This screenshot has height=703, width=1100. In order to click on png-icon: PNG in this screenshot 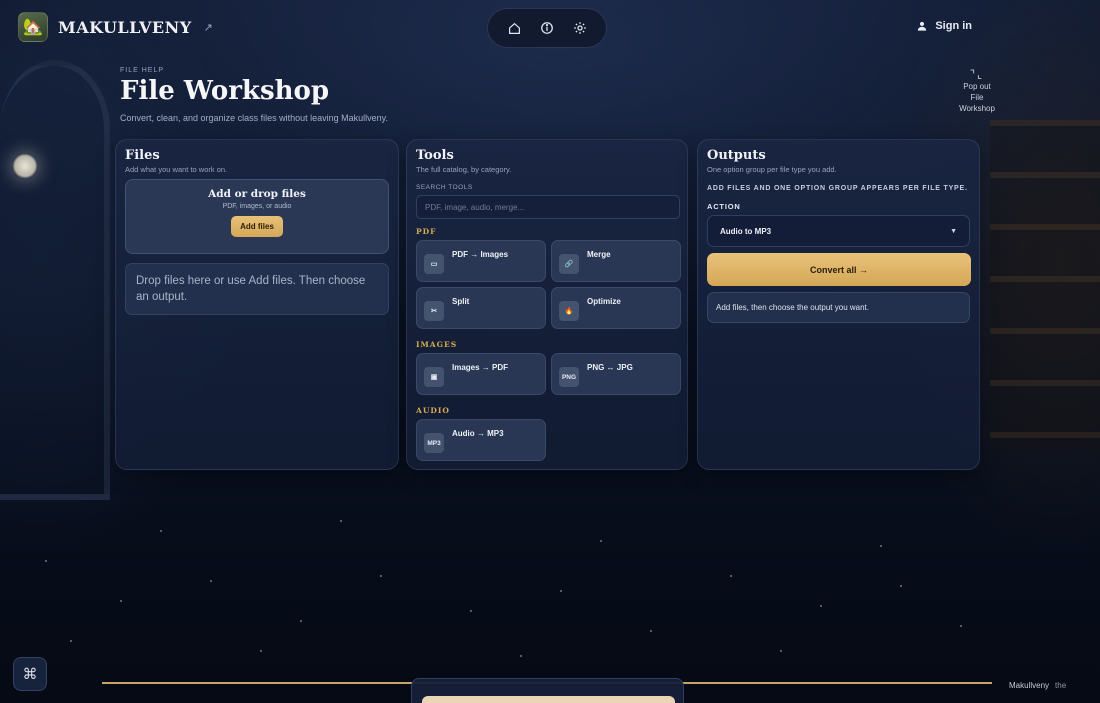, I will do `click(569, 377)`.